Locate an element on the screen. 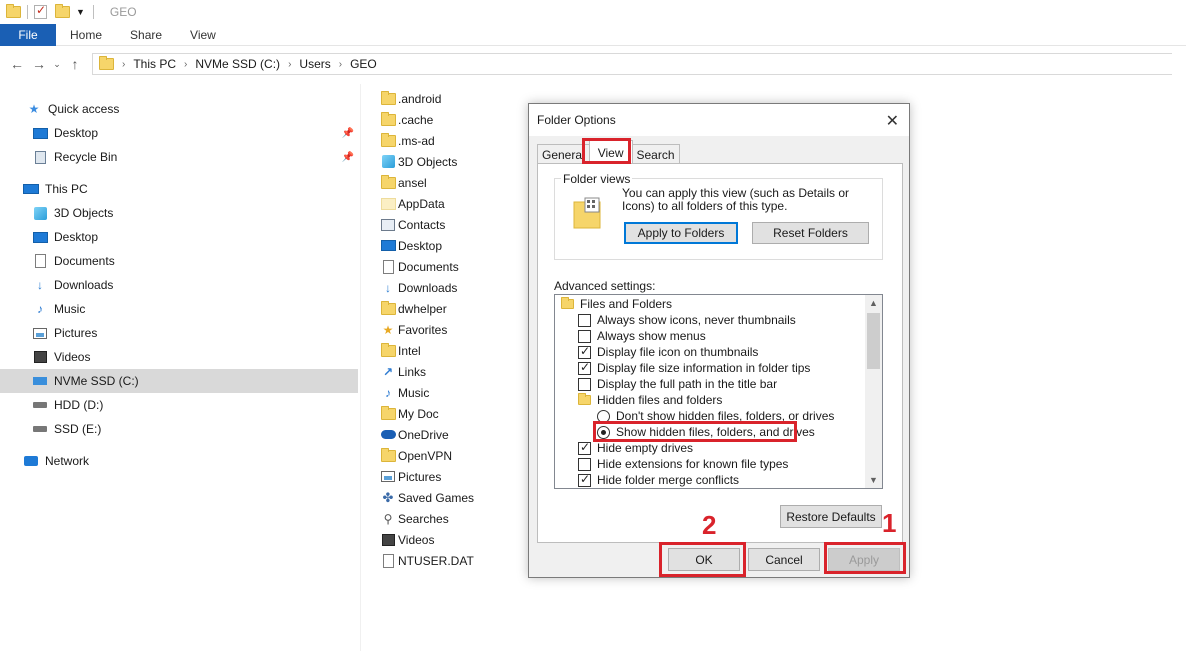 The width and height of the screenshot is (1186, 651). nav-ssd: SSD (E:) is located at coordinates (179, 429).